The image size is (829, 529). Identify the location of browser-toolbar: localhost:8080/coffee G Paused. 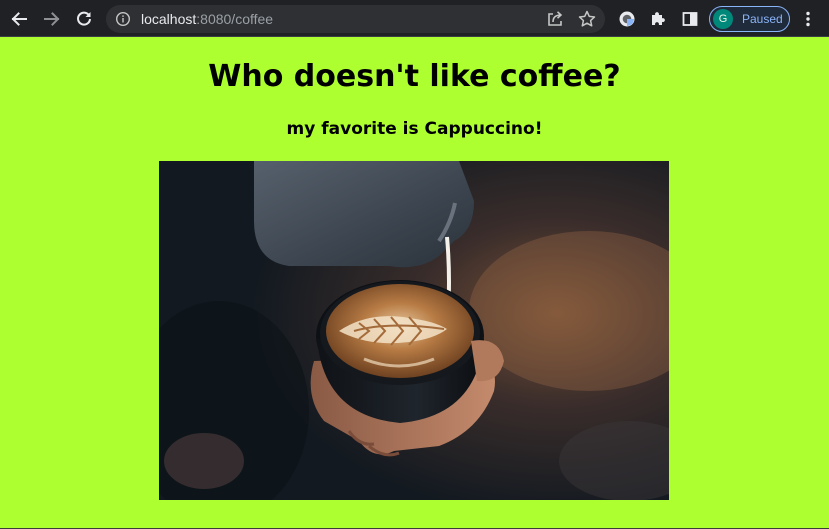
(414, 18).